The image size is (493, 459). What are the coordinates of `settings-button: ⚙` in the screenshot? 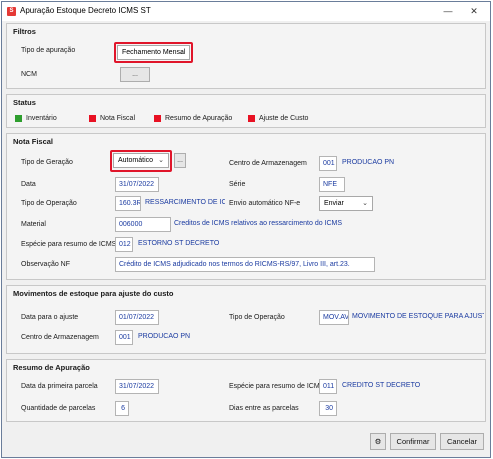 It's located at (378, 441).